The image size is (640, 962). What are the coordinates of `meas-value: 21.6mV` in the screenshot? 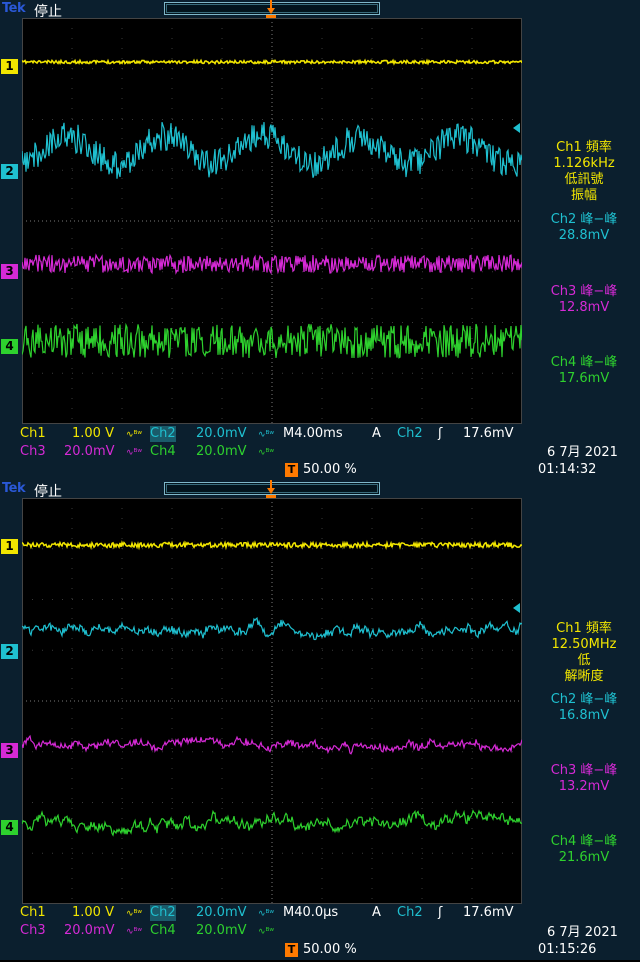 It's located at (584, 857).